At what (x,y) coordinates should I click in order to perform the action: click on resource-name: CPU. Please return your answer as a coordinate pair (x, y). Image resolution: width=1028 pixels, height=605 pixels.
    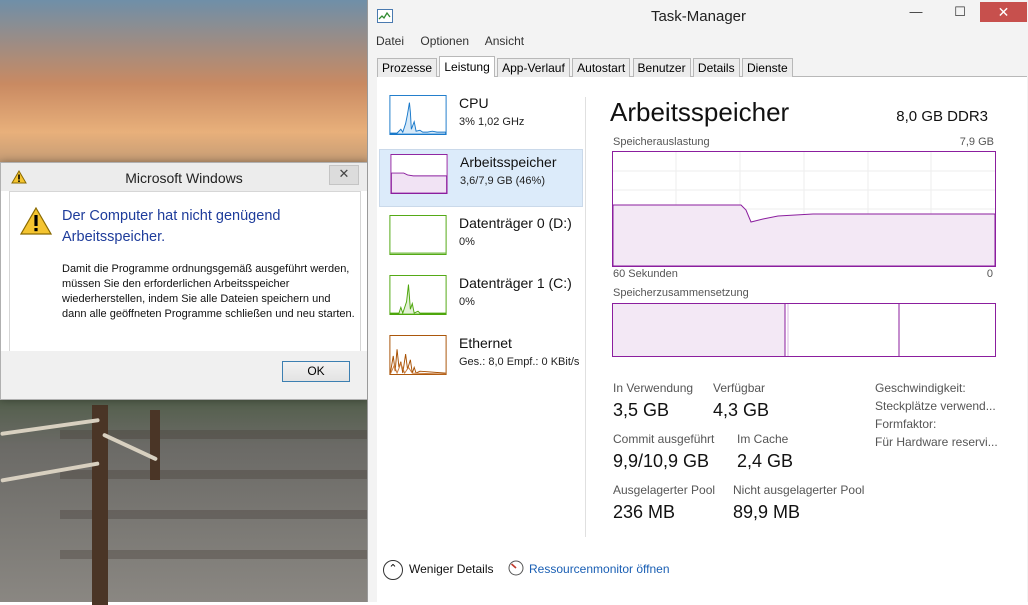
    Looking at the image, I should click on (474, 103).